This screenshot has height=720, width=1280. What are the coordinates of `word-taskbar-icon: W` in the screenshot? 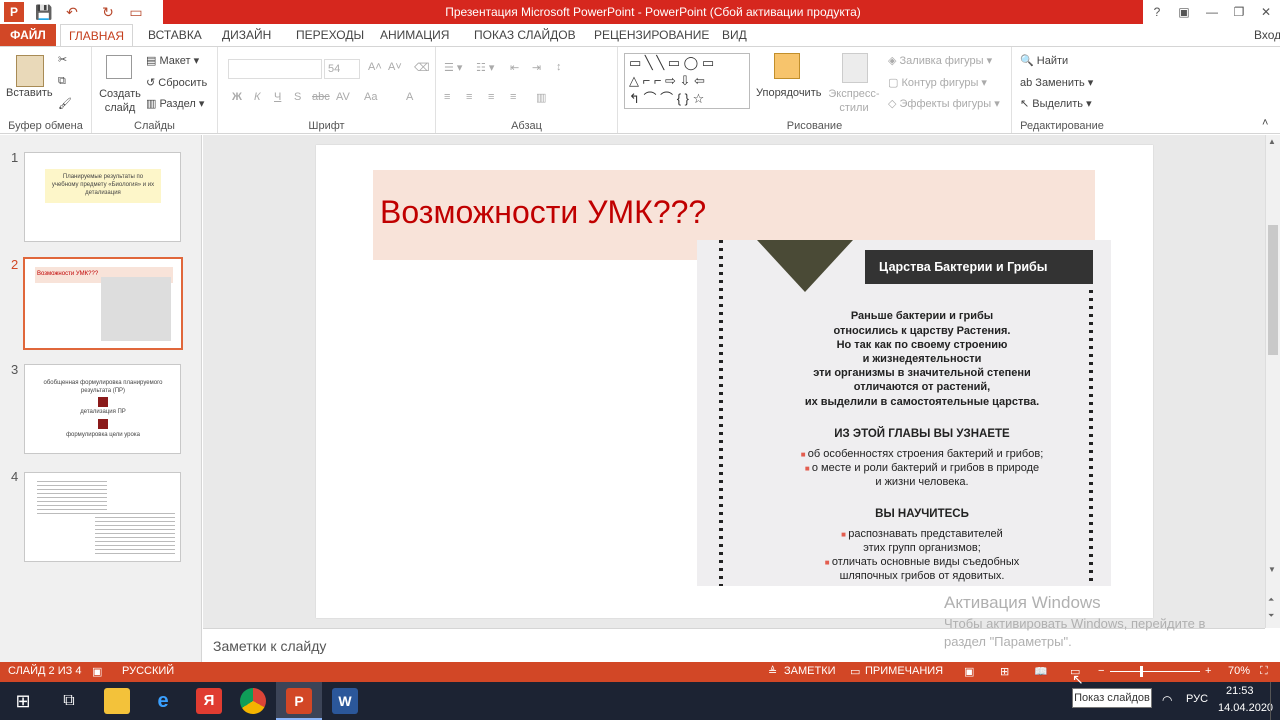 It's located at (345, 701).